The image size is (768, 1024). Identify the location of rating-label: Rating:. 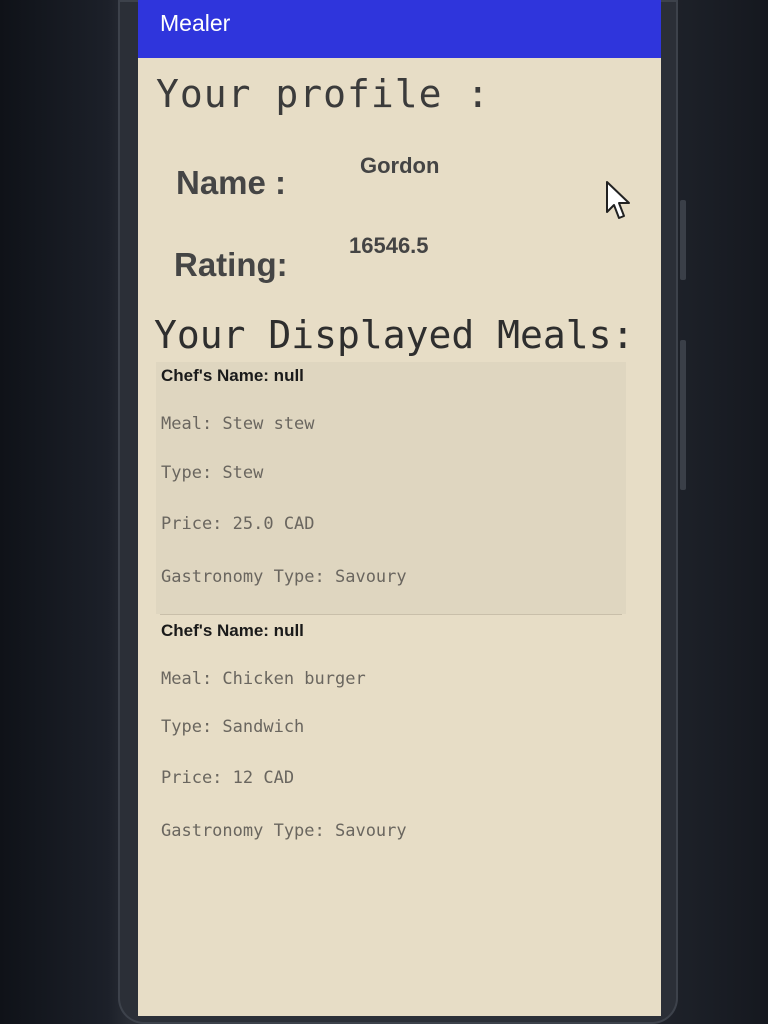
(231, 264).